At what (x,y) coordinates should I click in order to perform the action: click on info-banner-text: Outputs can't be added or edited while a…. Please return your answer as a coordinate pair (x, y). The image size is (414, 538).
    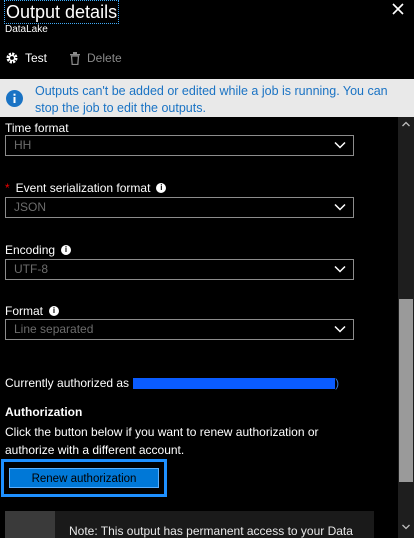
    Looking at the image, I should click on (211, 99).